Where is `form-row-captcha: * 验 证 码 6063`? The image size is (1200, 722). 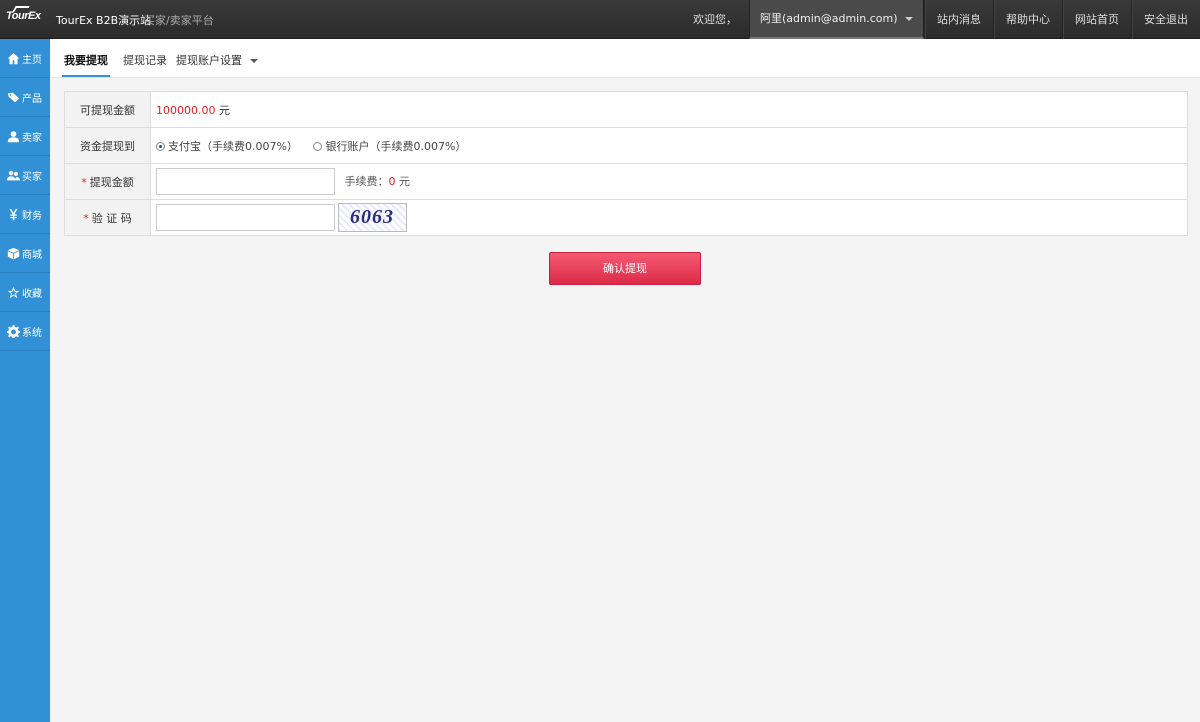
form-row-captcha: * 验 证 码 6063 is located at coordinates (626, 217).